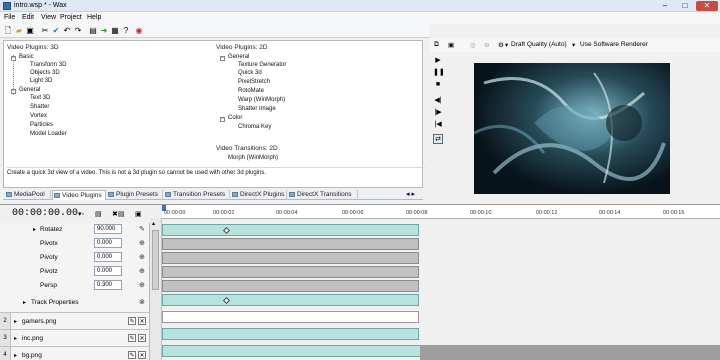 The image size is (720, 360). Describe the element at coordinates (28, 17) in the screenshot. I see `menu-edit: Edit` at that location.